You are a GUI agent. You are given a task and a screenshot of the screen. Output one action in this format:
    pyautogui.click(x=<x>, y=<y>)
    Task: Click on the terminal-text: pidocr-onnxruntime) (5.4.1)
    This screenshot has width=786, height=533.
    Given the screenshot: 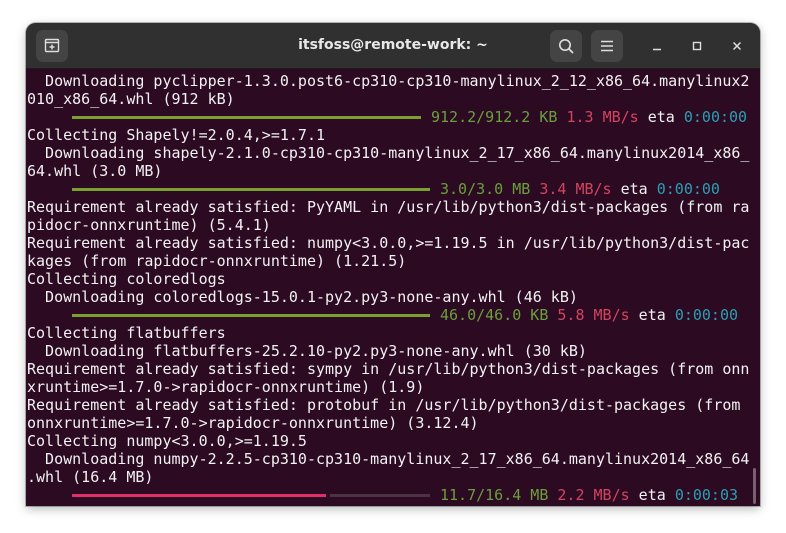 What is the action you would take?
    pyautogui.click(x=149, y=225)
    